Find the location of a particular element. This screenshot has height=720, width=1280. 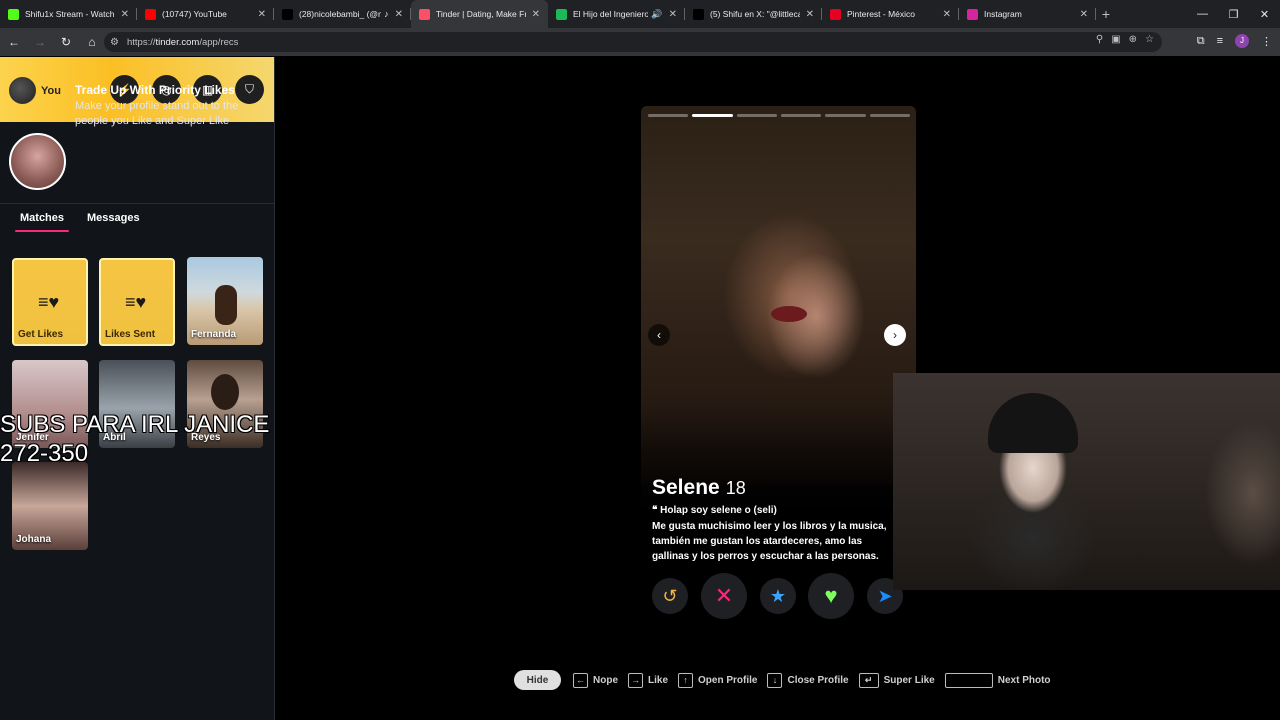

browser-tab: Shifu1x Stream - Watch Li ✕ is located at coordinates (68, 14).